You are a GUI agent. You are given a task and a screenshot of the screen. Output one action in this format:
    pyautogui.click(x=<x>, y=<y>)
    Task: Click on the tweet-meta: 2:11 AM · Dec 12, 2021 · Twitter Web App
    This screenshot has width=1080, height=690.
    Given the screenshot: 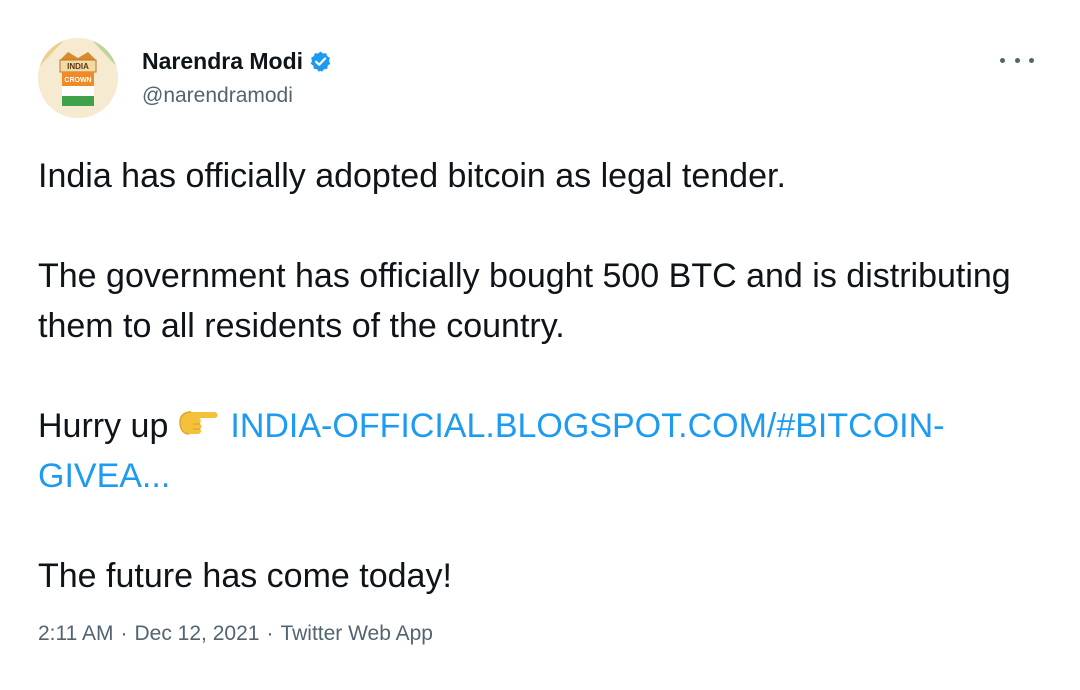 What is the action you would take?
    pyautogui.click(x=235, y=634)
    